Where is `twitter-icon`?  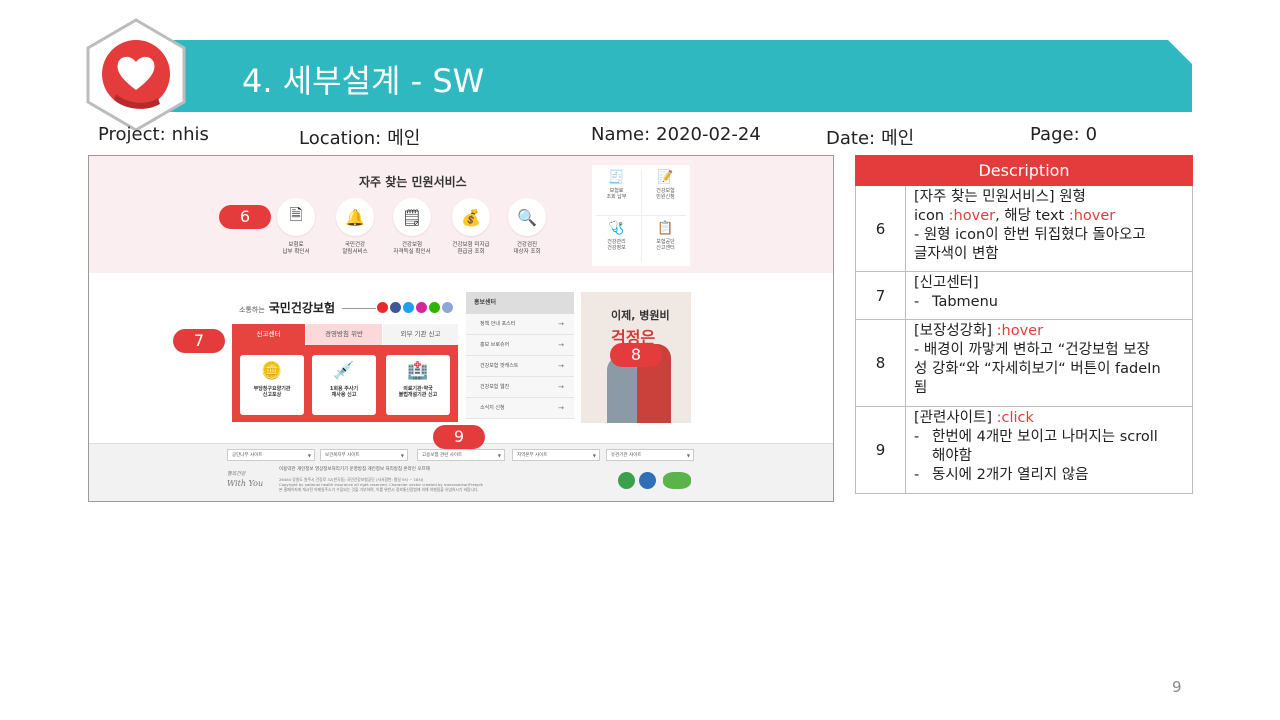 twitter-icon is located at coordinates (408, 307).